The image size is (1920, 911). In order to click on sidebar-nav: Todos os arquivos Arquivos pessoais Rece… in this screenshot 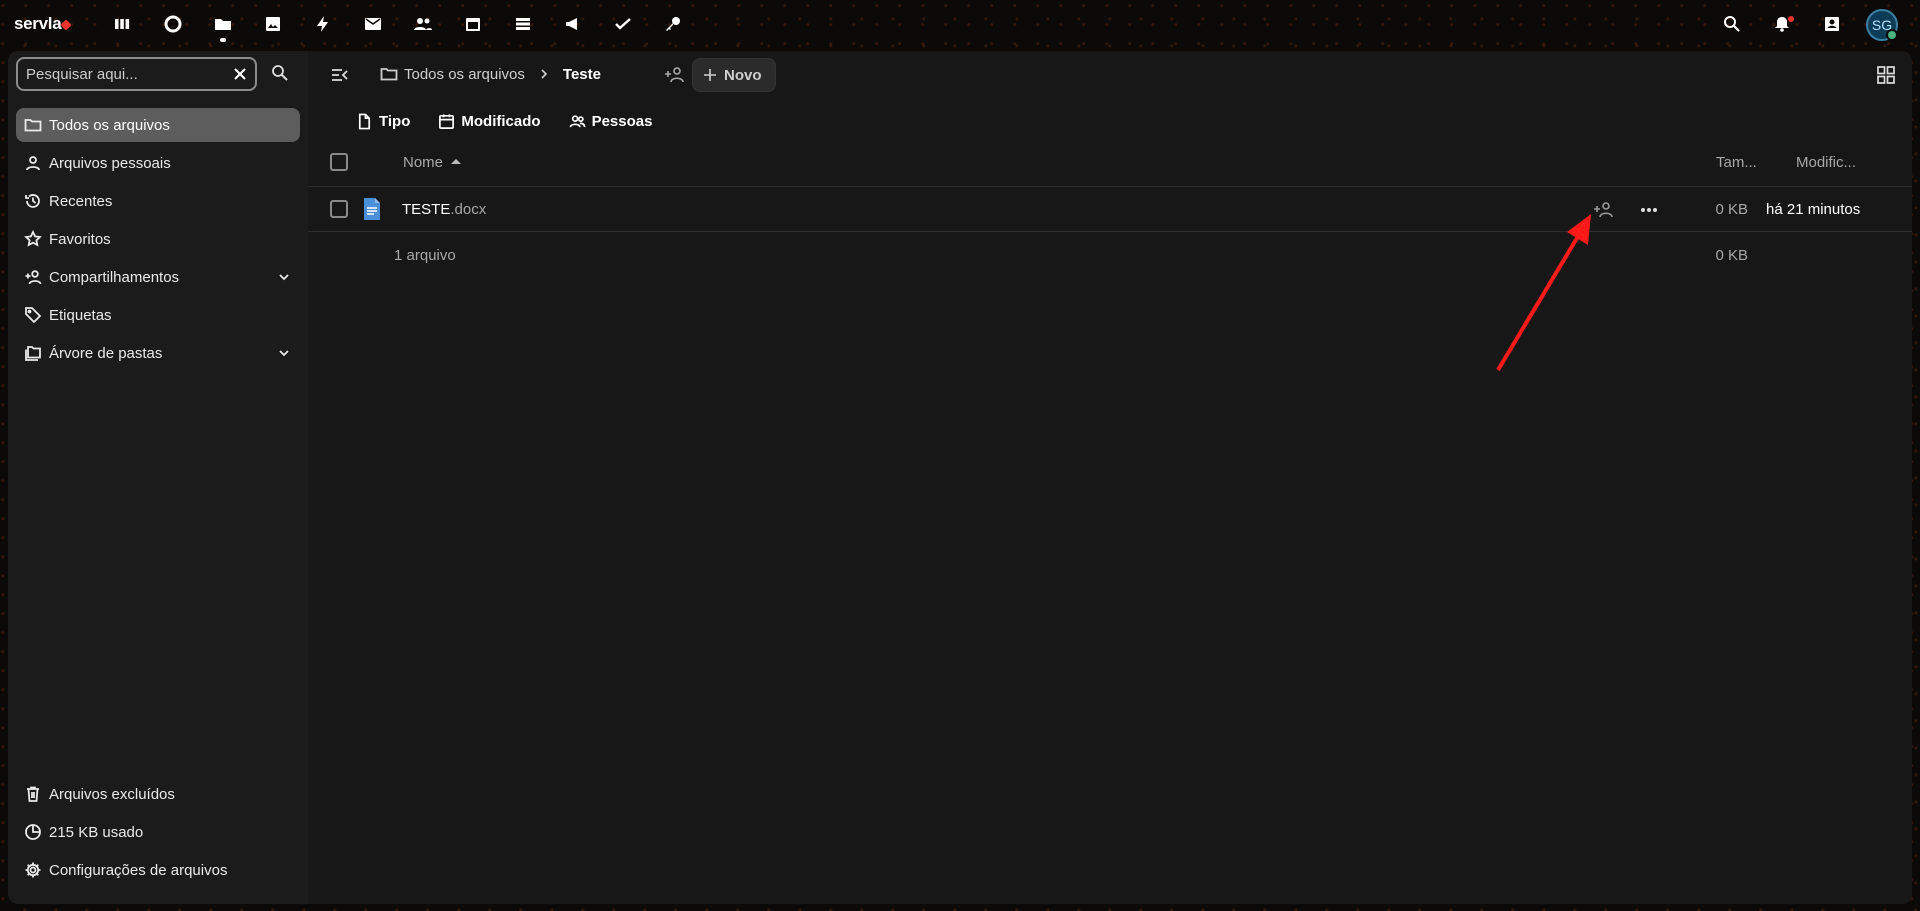, I will do `click(158, 241)`.